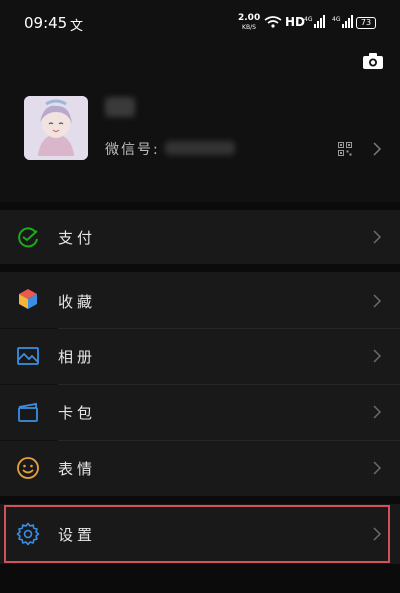  Describe the element at coordinates (200, 578) in the screenshot. I see `bottom-filler` at that location.